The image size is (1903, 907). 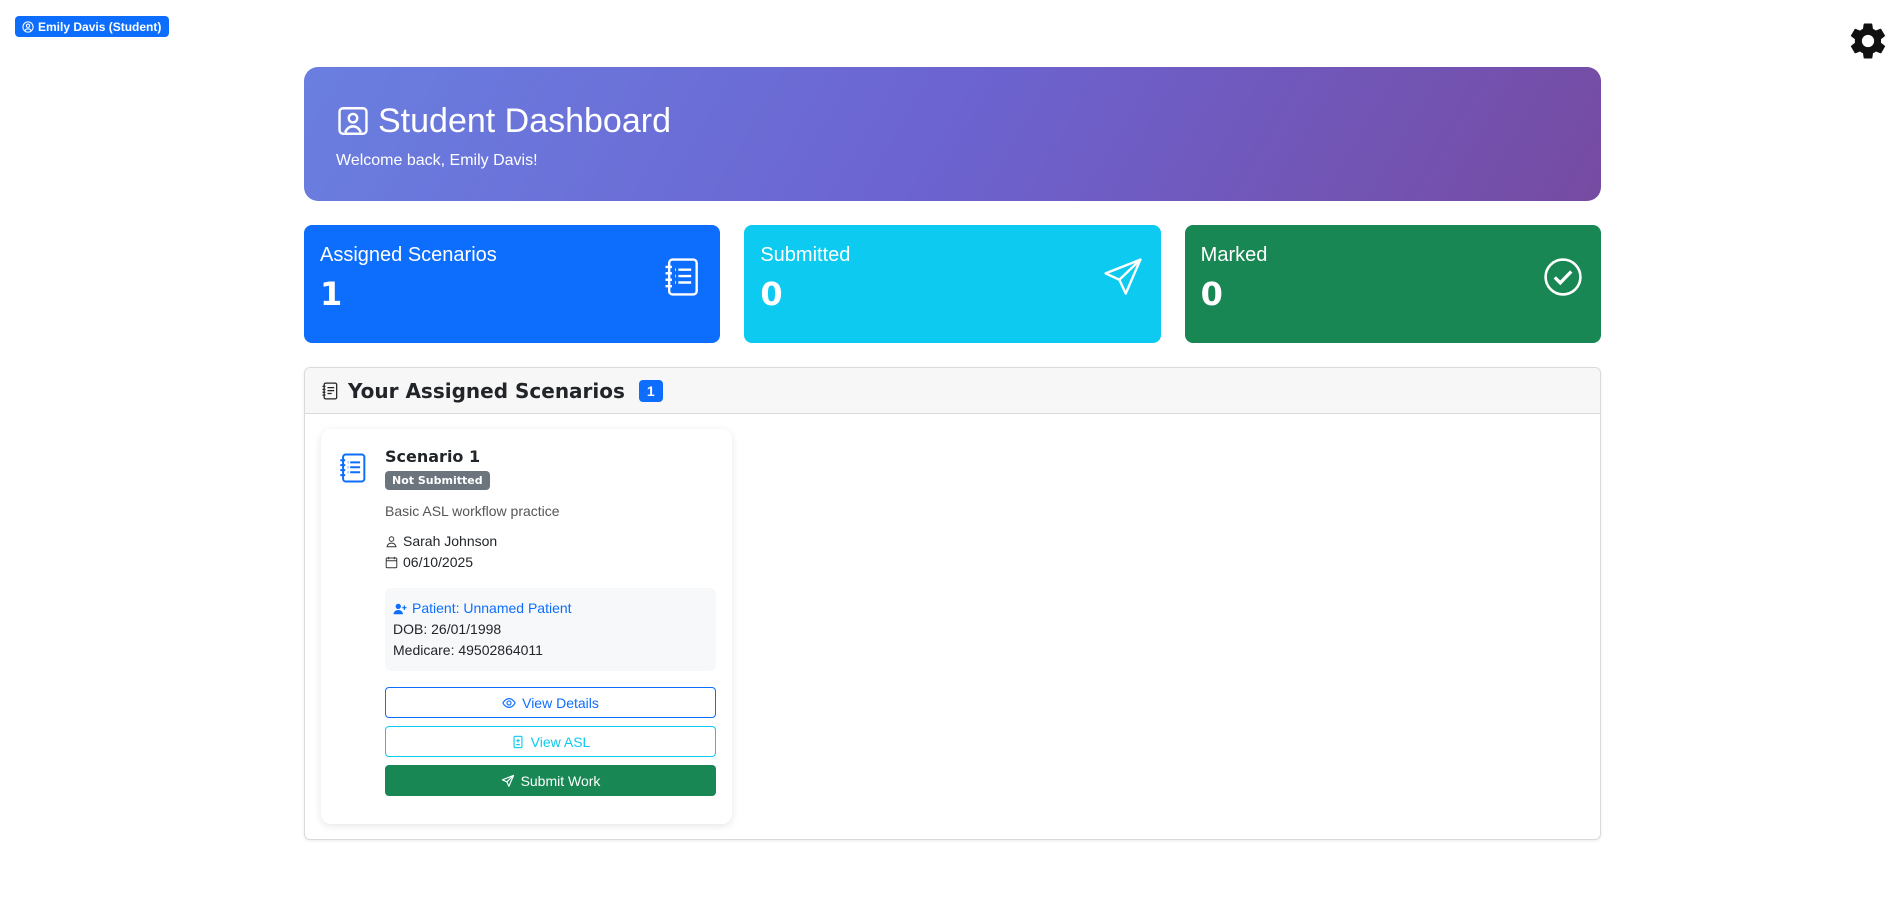 I want to click on stat-value: 1, so click(x=331, y=294).